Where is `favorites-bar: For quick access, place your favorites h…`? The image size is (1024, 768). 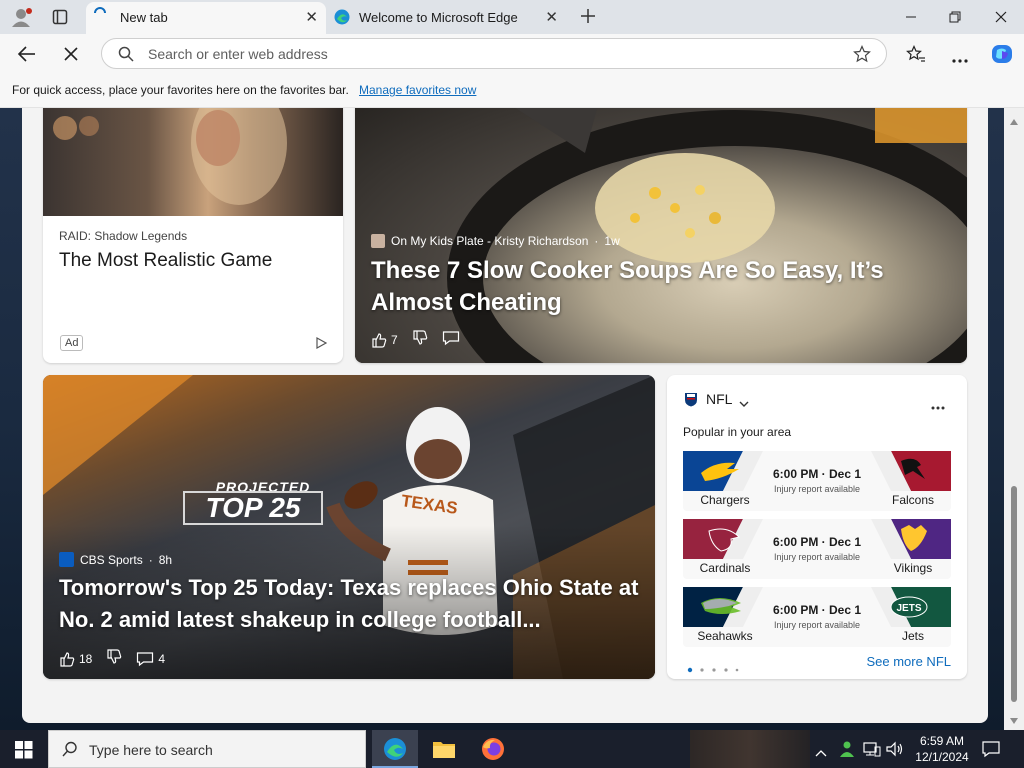
favorites-bar: For quick access, place your favorites h… is located at coordinates (512, 91).